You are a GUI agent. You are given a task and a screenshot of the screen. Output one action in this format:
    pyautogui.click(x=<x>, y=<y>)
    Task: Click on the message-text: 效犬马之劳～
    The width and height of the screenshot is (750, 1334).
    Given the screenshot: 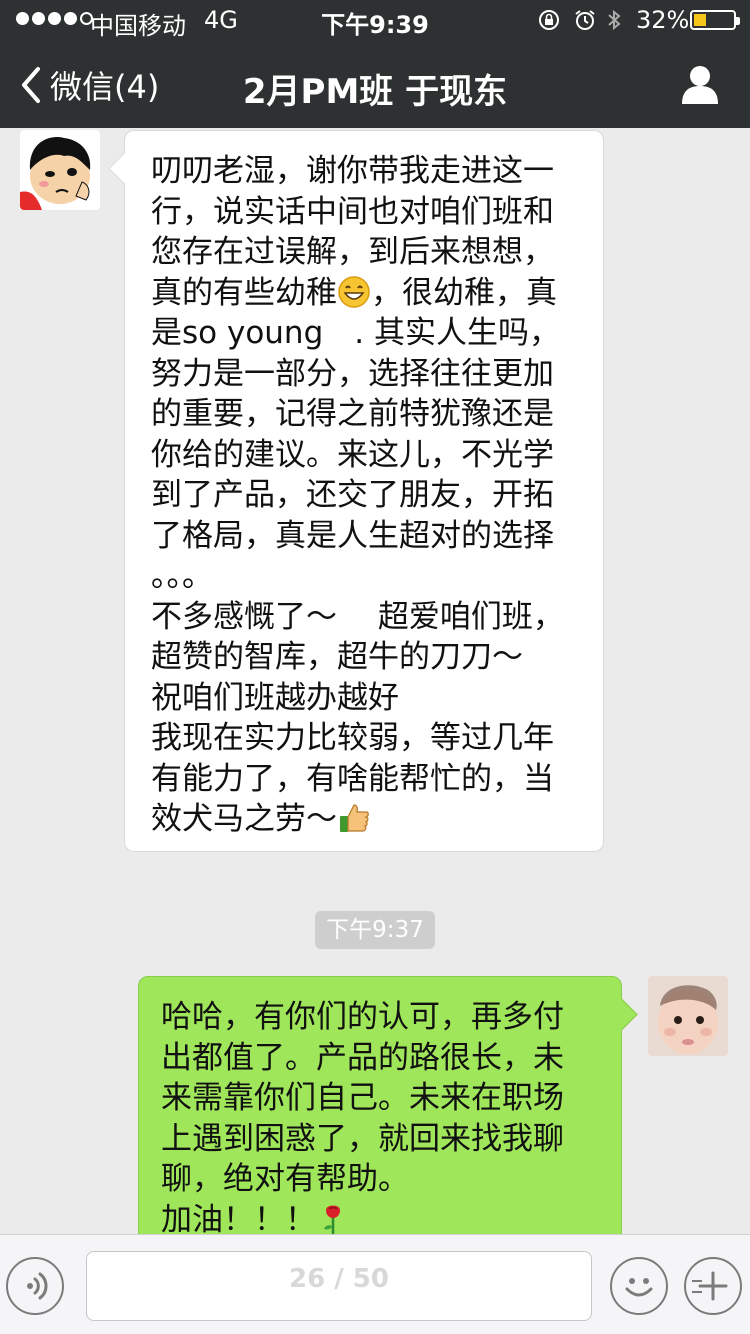 What is the action you would take?
    pyautogui.click(x=244, y=819)
    